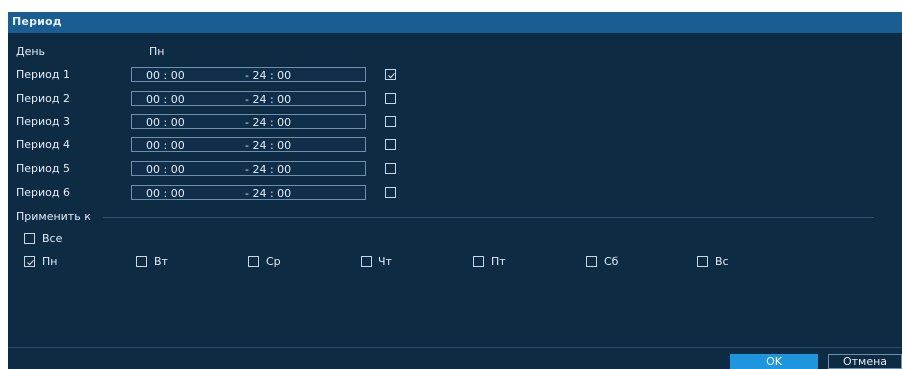 Image resolution: width=902 pixels, height=369 pixels. Describe the element at coordinates (366, 261) in the screenshot. I see `apply-day-thu-checkbox` at that location.